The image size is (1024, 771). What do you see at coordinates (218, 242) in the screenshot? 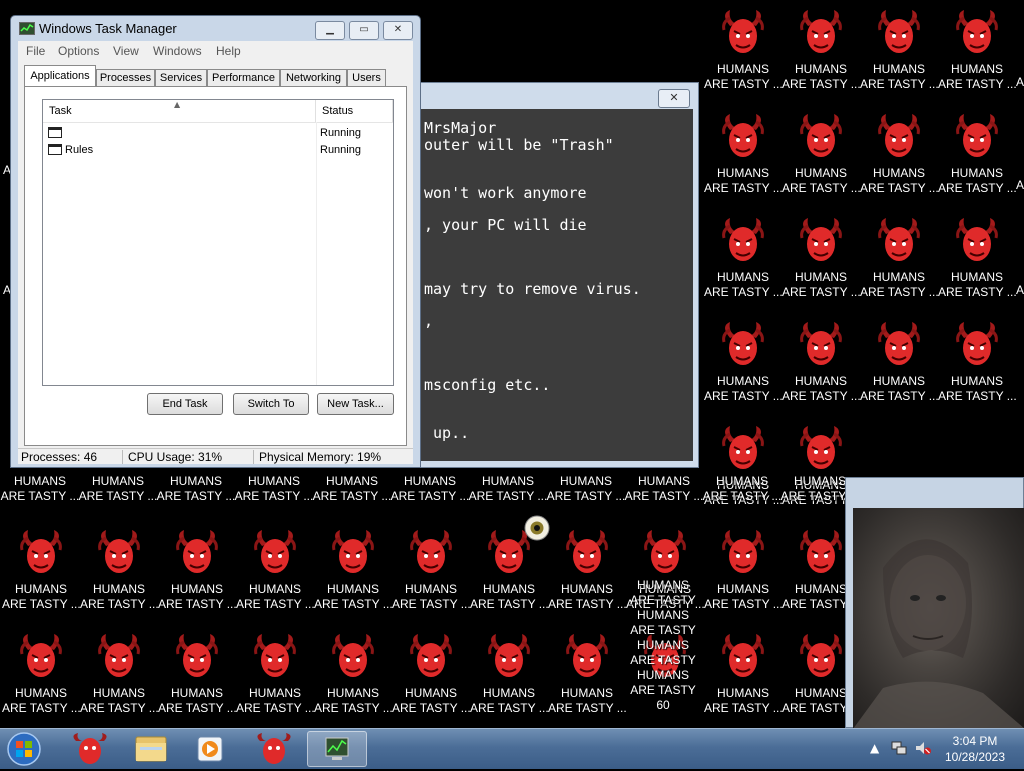
I see `task-list: Task ▲ Status Running Rules Running` at bounding box center [218, 242].